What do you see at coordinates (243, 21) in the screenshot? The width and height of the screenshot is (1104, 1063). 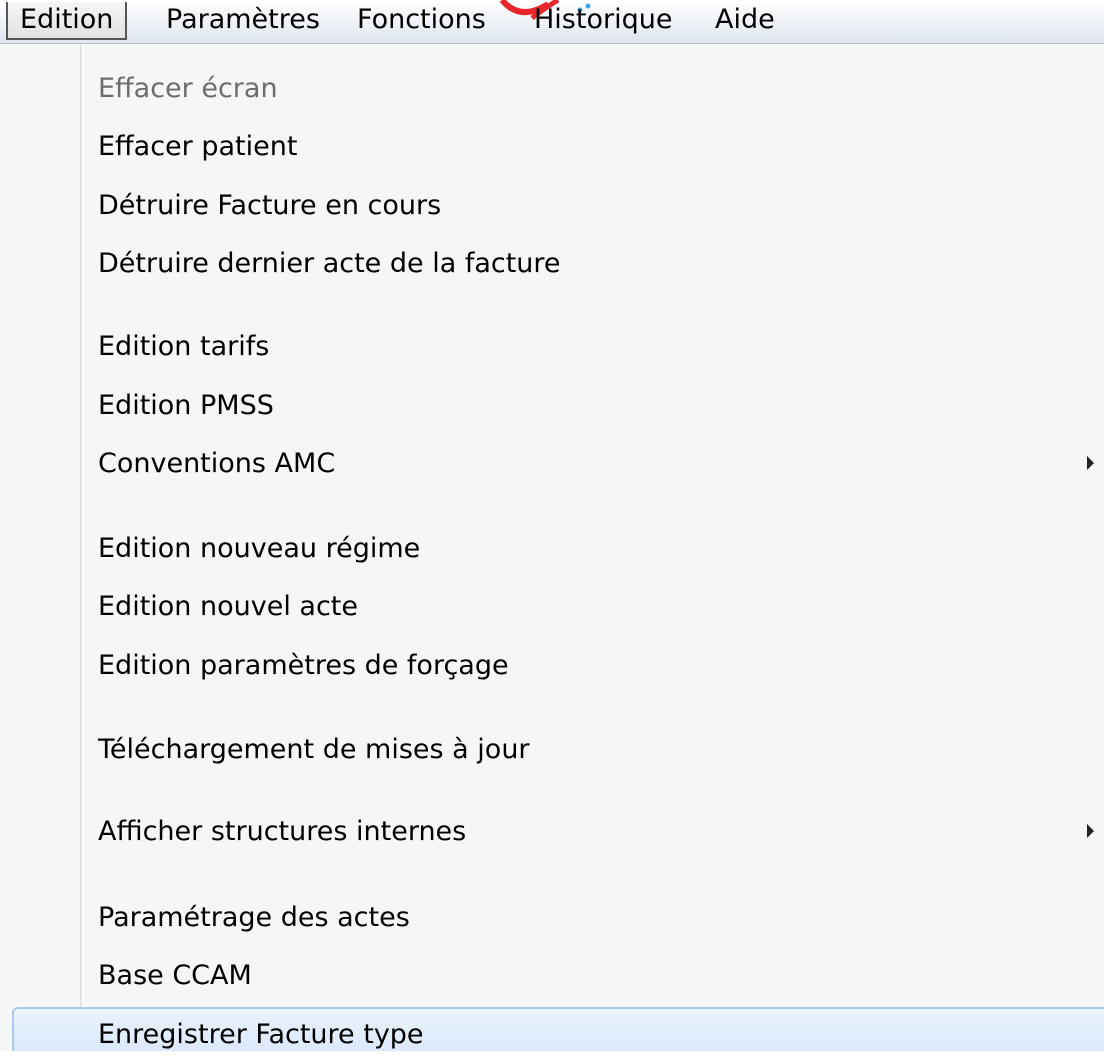 I see `menu-parametres: Paramètres` at bounding box center [243, 21].